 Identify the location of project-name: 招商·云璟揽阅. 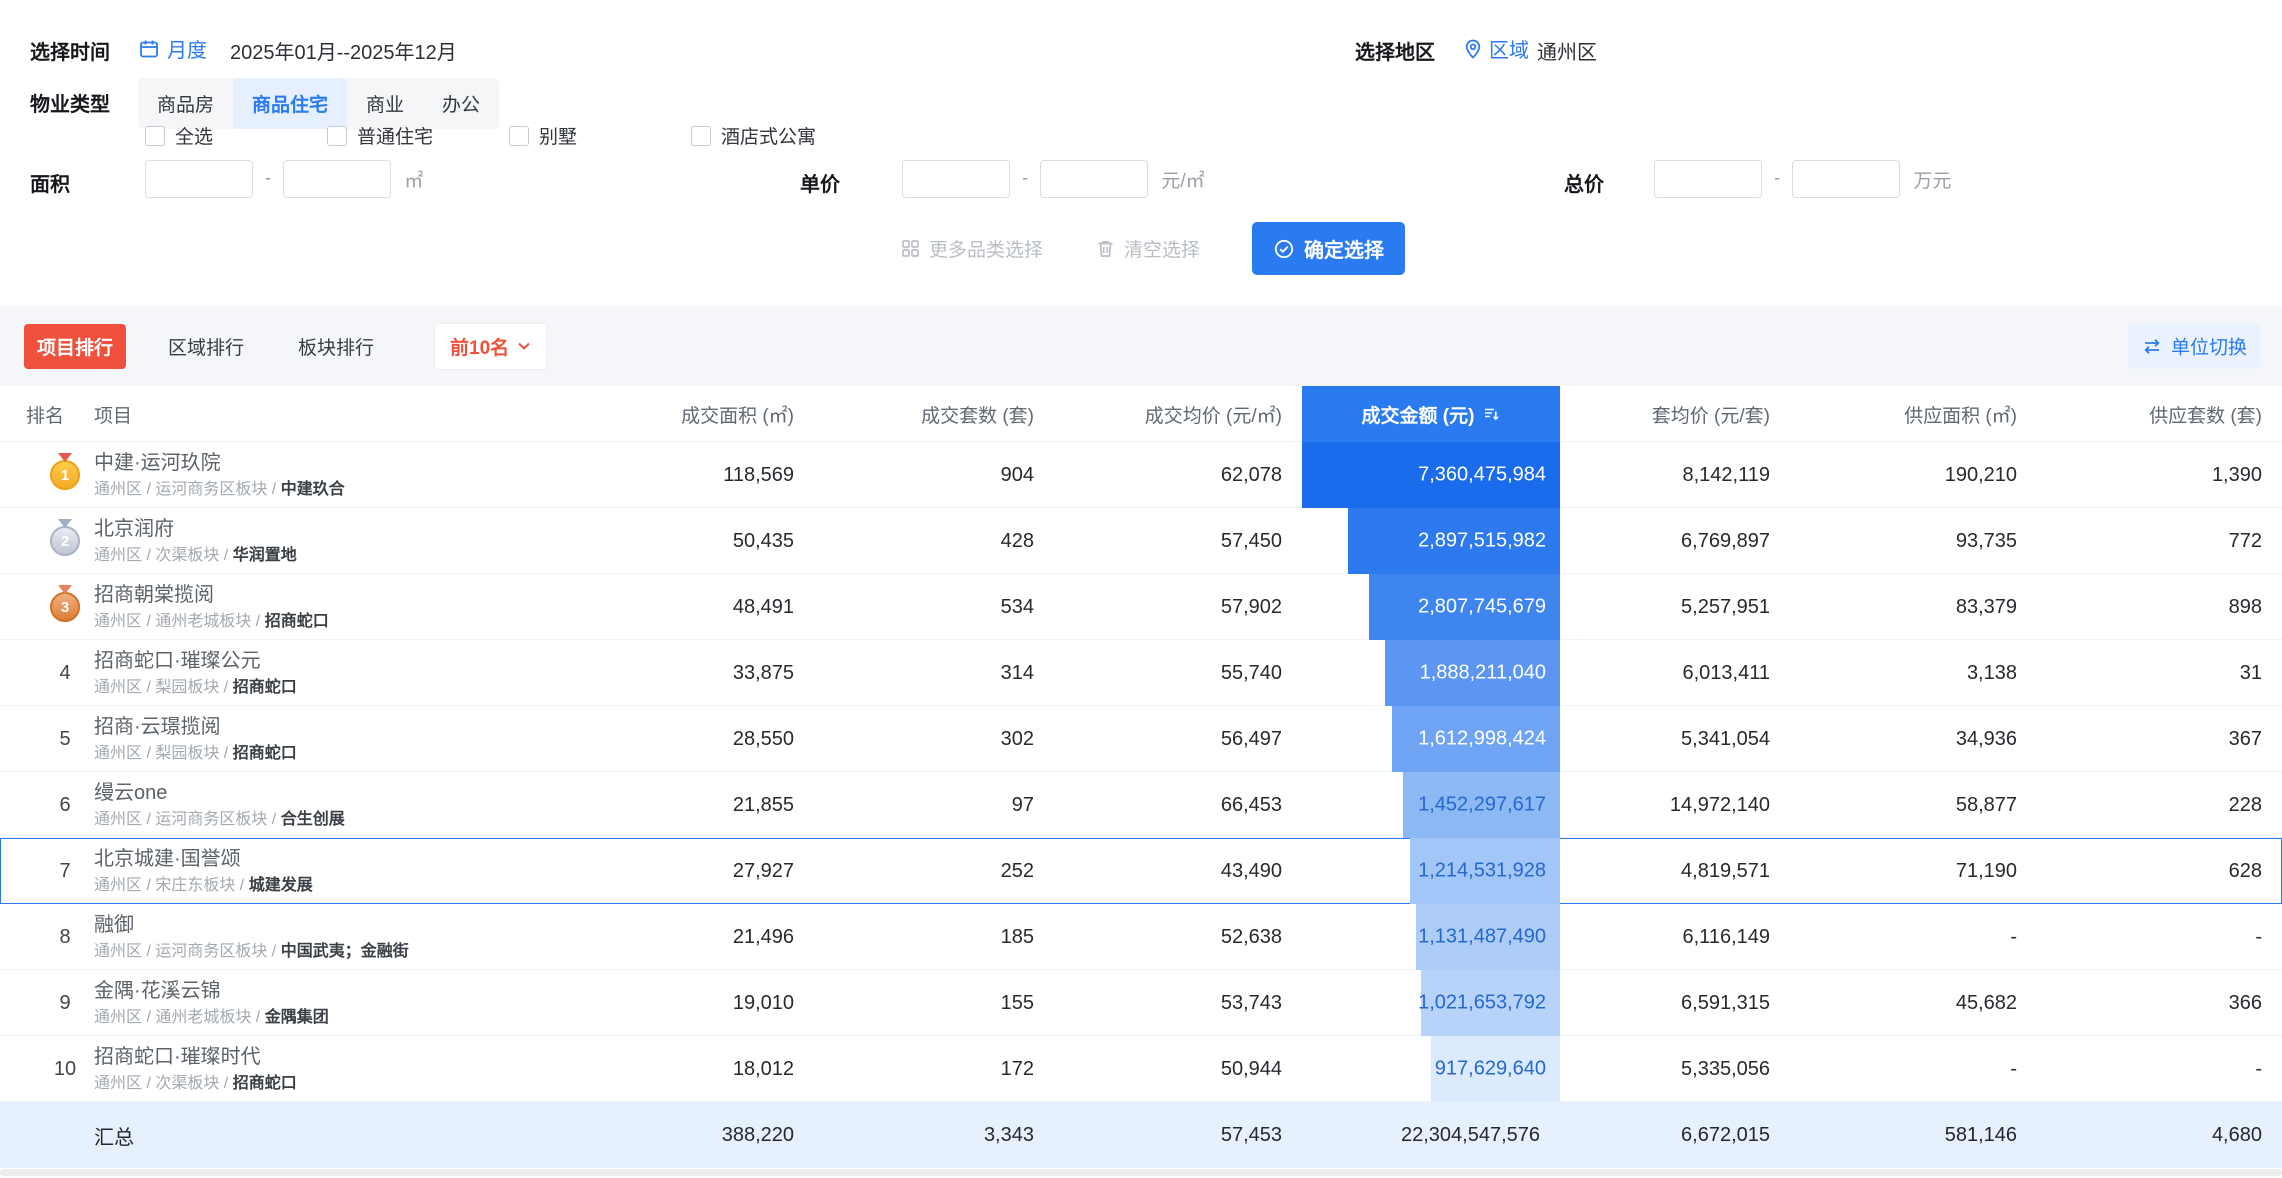
(359, 727).